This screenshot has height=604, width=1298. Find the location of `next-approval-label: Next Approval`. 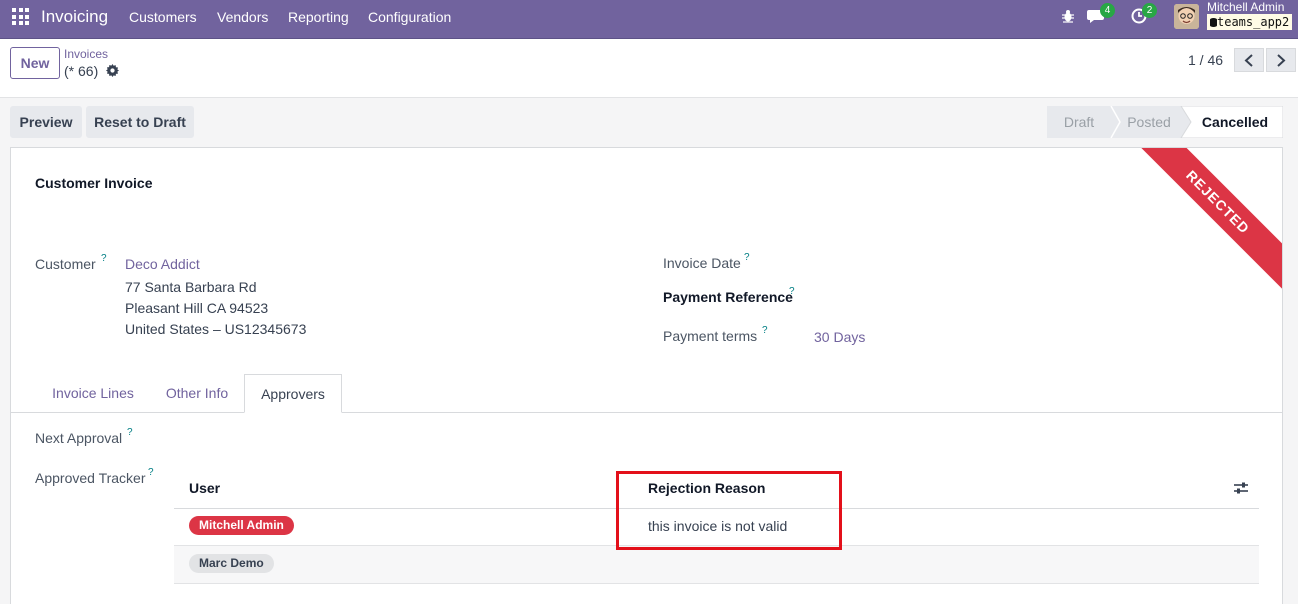

next-approval-label: Next Approval is located at coordinates (79, 438).